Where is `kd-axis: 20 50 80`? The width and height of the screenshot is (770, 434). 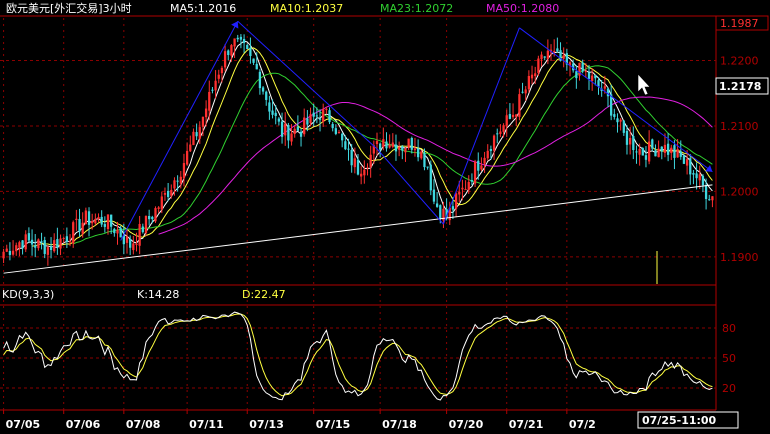
kd-axis: 20 50 80 is located at coordinates (729, 358).